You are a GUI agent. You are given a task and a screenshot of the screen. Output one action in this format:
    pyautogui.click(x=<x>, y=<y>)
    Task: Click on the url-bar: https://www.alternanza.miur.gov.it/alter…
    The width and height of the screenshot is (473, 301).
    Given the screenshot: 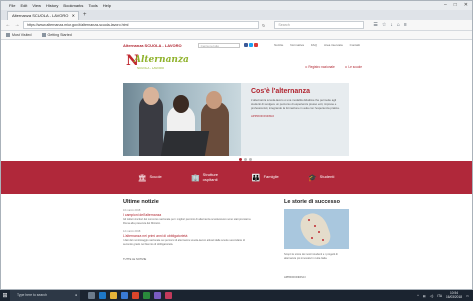 What is the action you would take?
    pyautogui.click(x=141, y=25)
    